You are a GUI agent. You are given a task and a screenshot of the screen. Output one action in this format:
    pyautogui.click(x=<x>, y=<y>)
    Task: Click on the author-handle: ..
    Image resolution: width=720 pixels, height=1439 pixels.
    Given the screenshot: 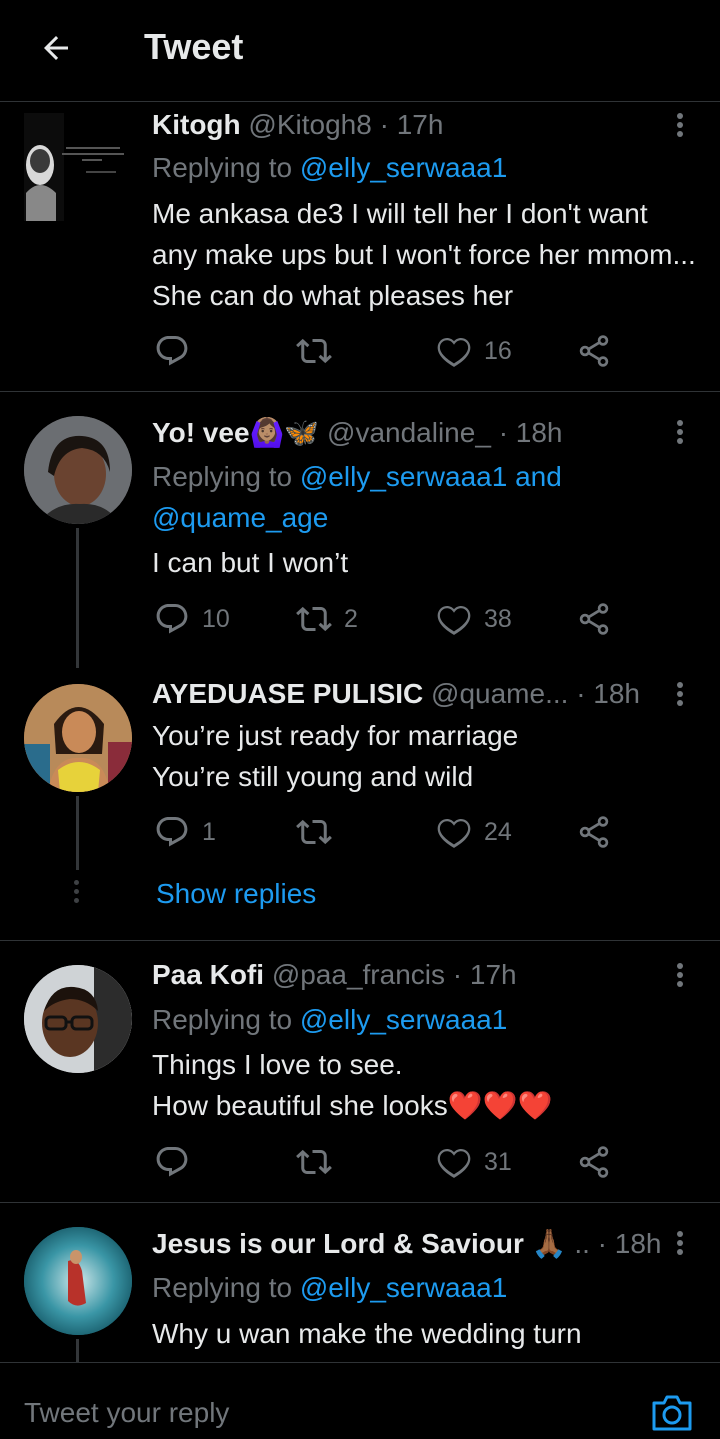 What is the action you would take?
    pyautogui.click(x=582, y=1243)
    